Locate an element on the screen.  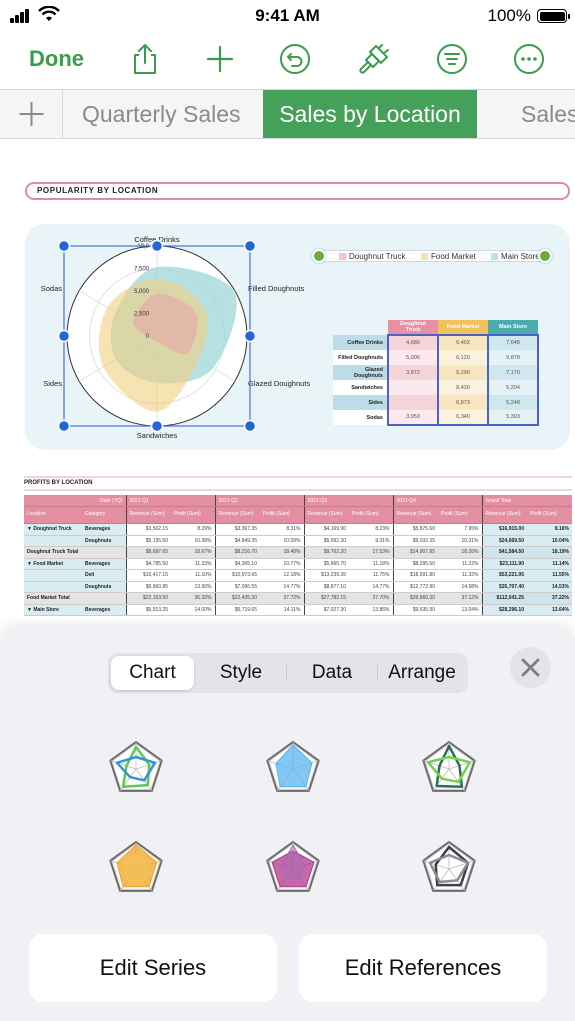
value-cell: 37.72% is located at coordinates (282, 598).